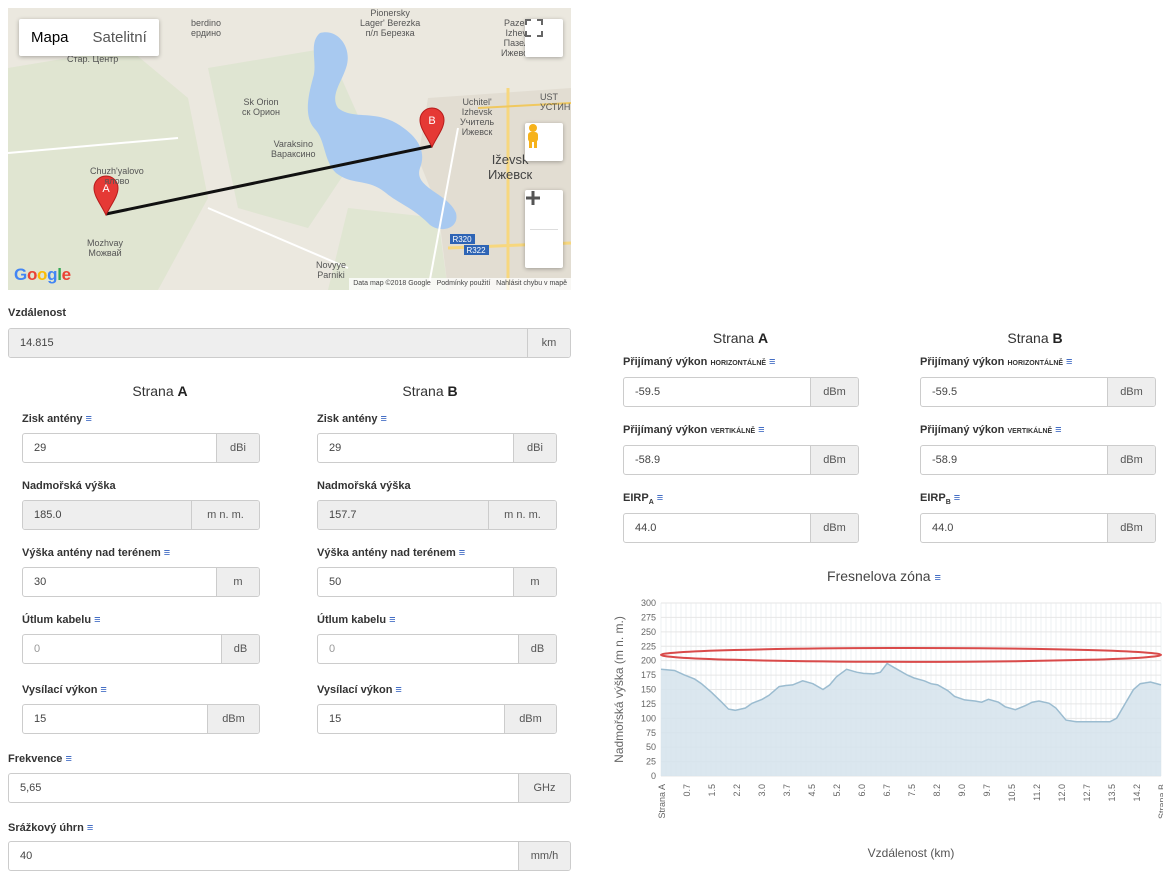 This screenshot has width=1163, height=871. Describe the element at coordinates (862, 790) in the screenshot. I see `x-tick-label: 6.0` at that location.